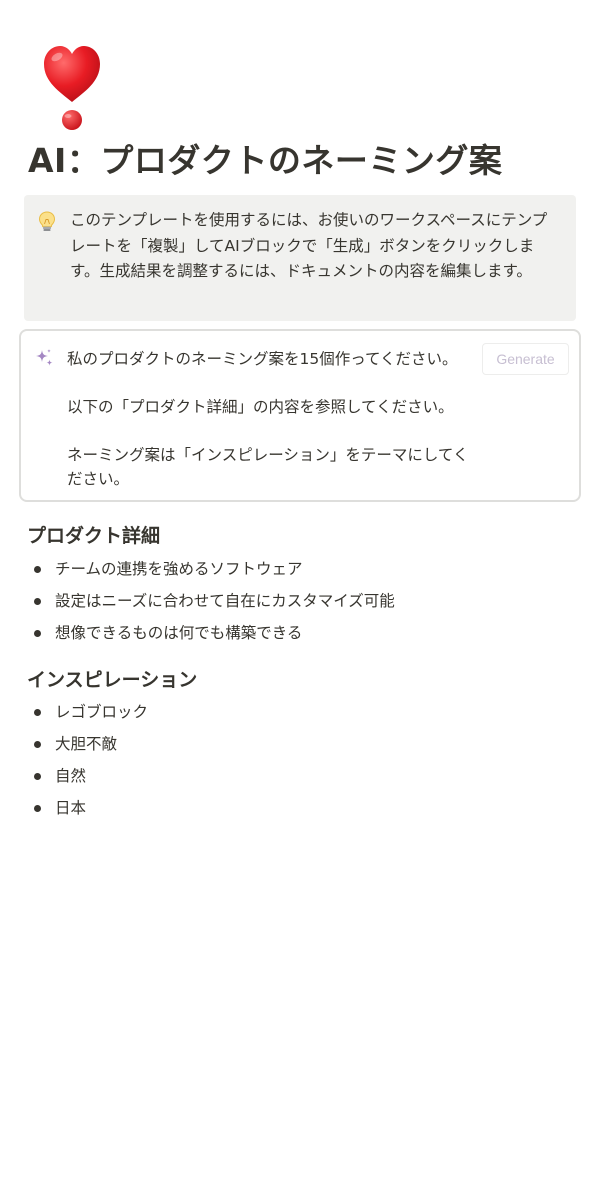 Image resolution: width=600 pixels, height=1200 pixels. What do you see at coordinates (94, 536) in the screenshot?
I see `section-heading-product-details: プロダクト詳細` at bounding box center [94, 536].